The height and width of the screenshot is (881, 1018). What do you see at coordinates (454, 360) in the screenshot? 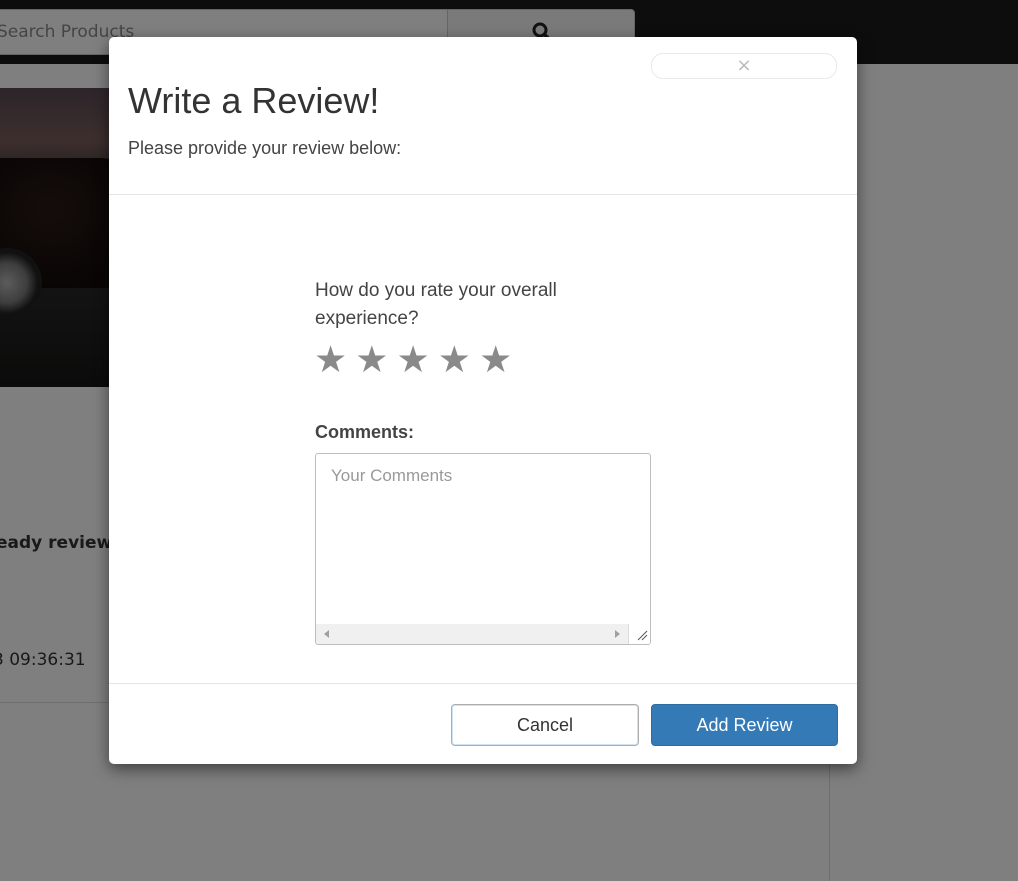
I see `star-icon-4: ★` at bounding box center [454, 360].